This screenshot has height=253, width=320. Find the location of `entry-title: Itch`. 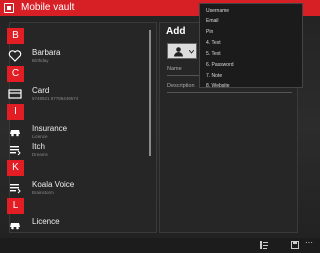

entry-title: Itch is located at coordinates (38, 146).